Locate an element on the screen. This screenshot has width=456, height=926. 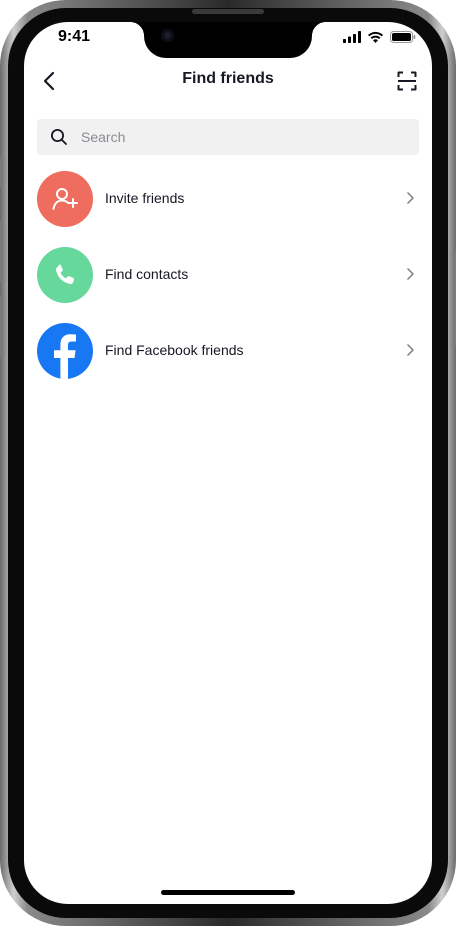
invite-friends-avatar is located at coordinates (65, 199).